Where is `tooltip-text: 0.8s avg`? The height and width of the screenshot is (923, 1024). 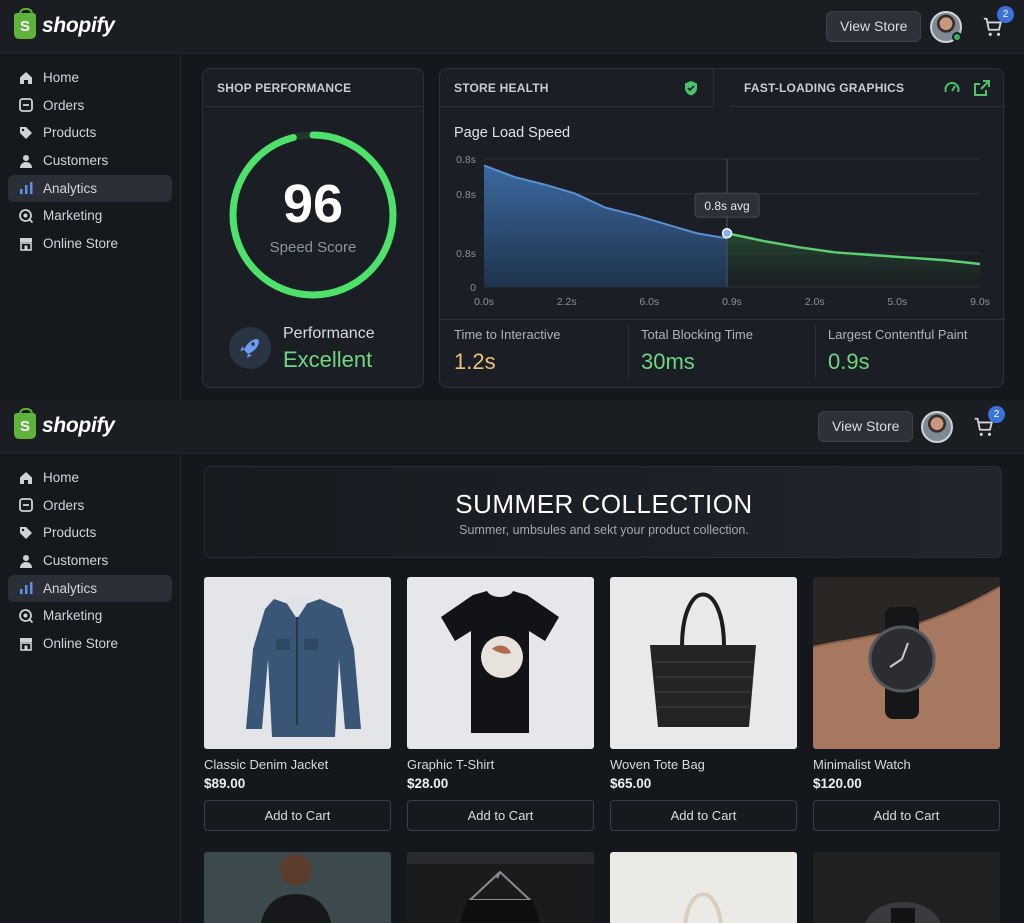
tooltip-text: 0.8s avg is located at coordinates (726, 206).